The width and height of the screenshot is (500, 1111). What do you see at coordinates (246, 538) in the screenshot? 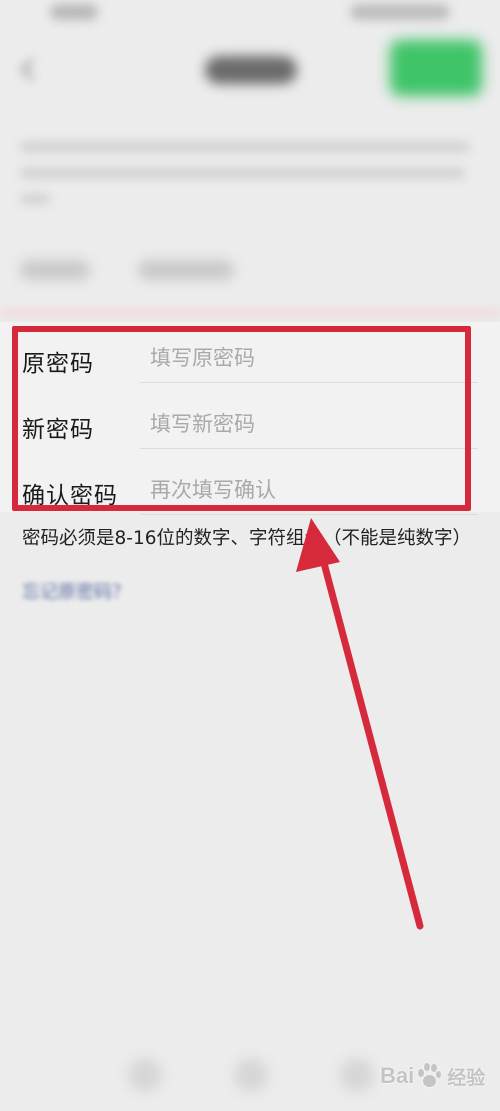
I see `password-rule-hint: 密码必须是8-16位的数字、字符组合（不能是纯数字）` at bounding box center [246, 538].